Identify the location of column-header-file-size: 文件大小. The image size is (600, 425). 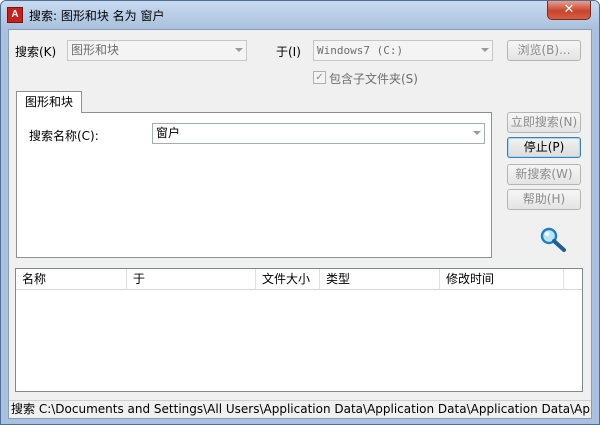
(288, 279).